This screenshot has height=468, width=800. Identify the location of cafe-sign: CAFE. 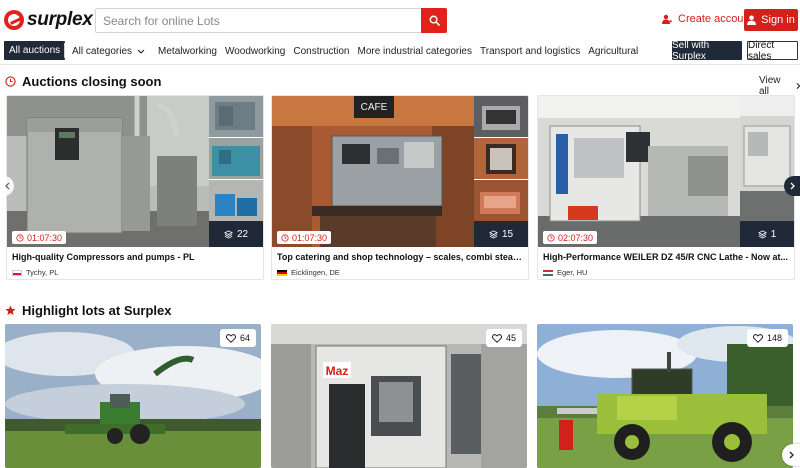
(374, 107).